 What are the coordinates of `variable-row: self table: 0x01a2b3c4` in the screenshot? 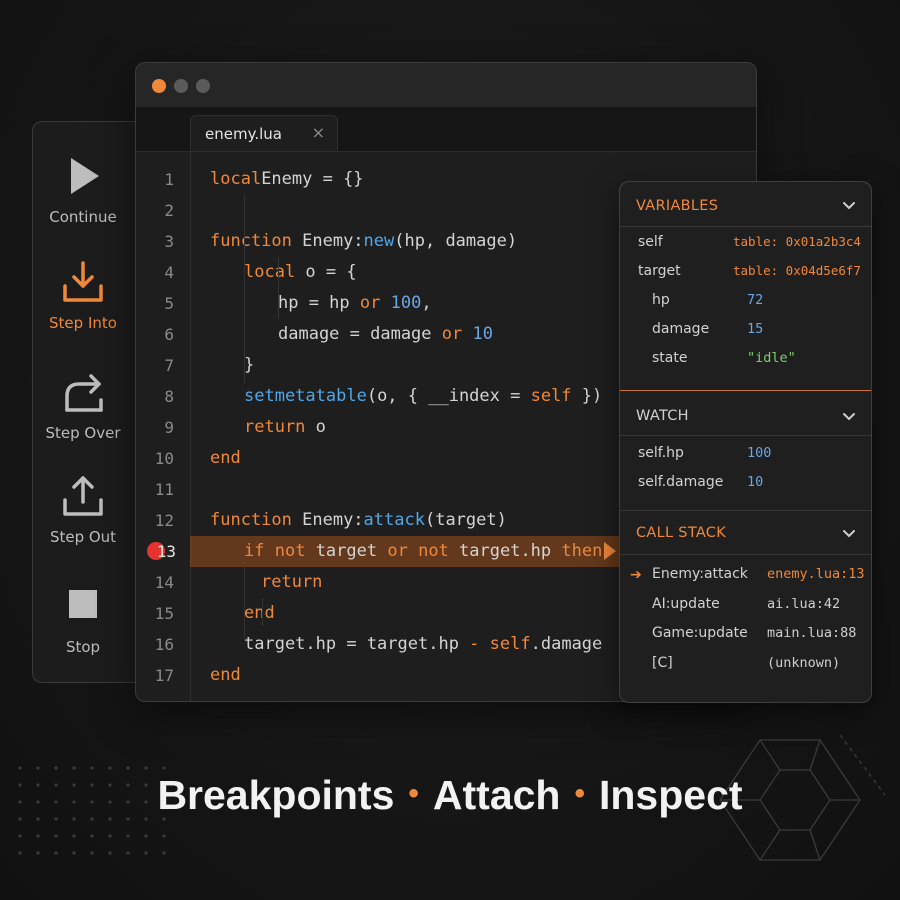 It's located at (745, 247).